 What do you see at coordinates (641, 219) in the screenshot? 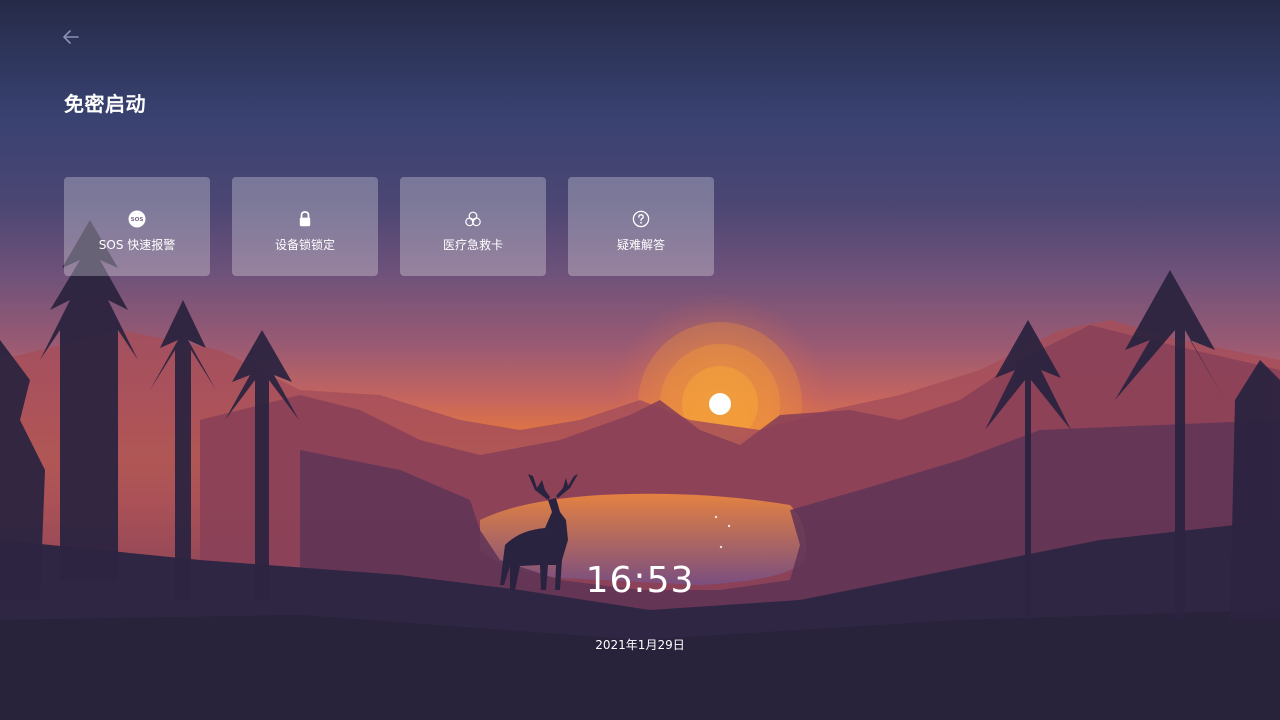
I see `help-circle-icon` at bounding box center [641, 219].